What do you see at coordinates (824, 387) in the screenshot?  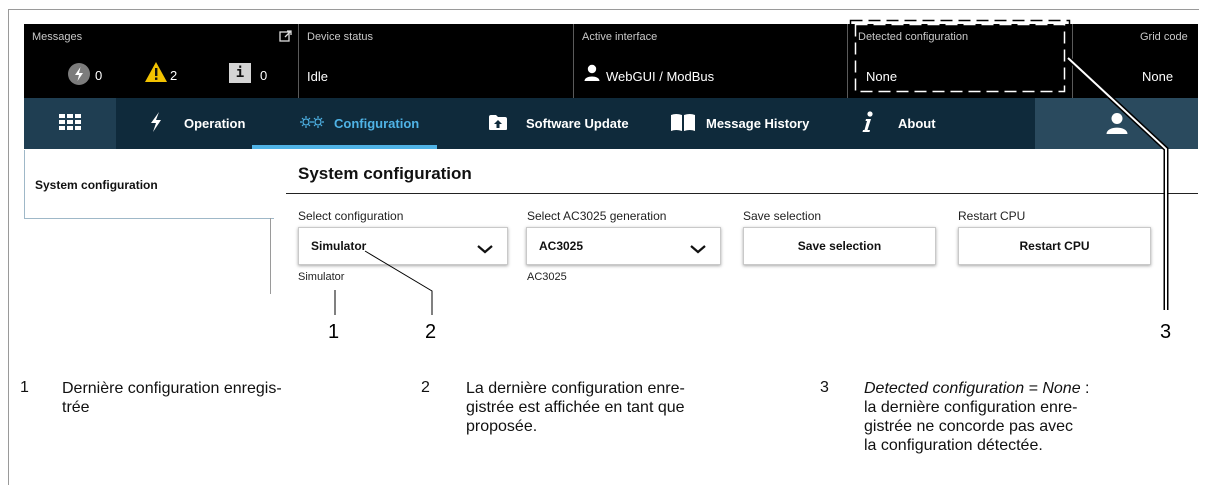 I see `legend-number-3: 3` at bounding box center [824, 387].